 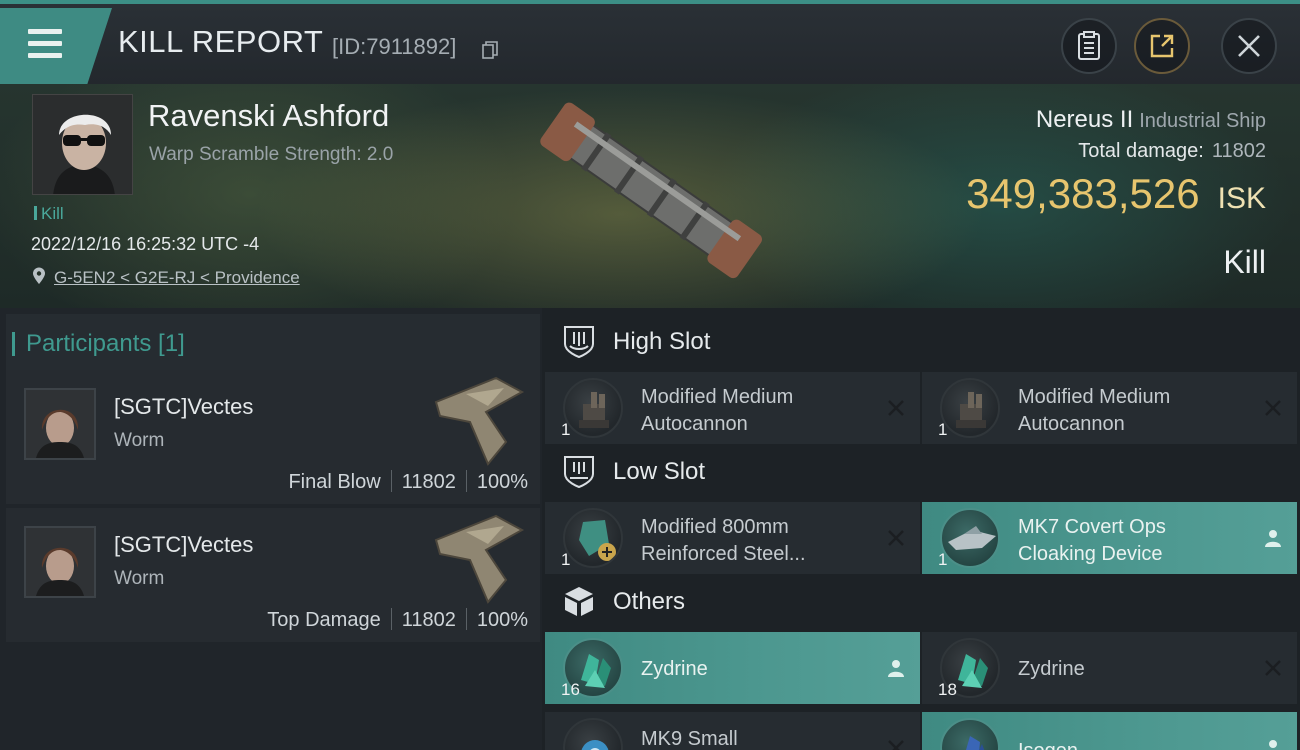 What do you see at coordinates (1141, 151) in the screenshot?
I see `total-damage-label: Total damage:` at bounding box center [1141, 151].